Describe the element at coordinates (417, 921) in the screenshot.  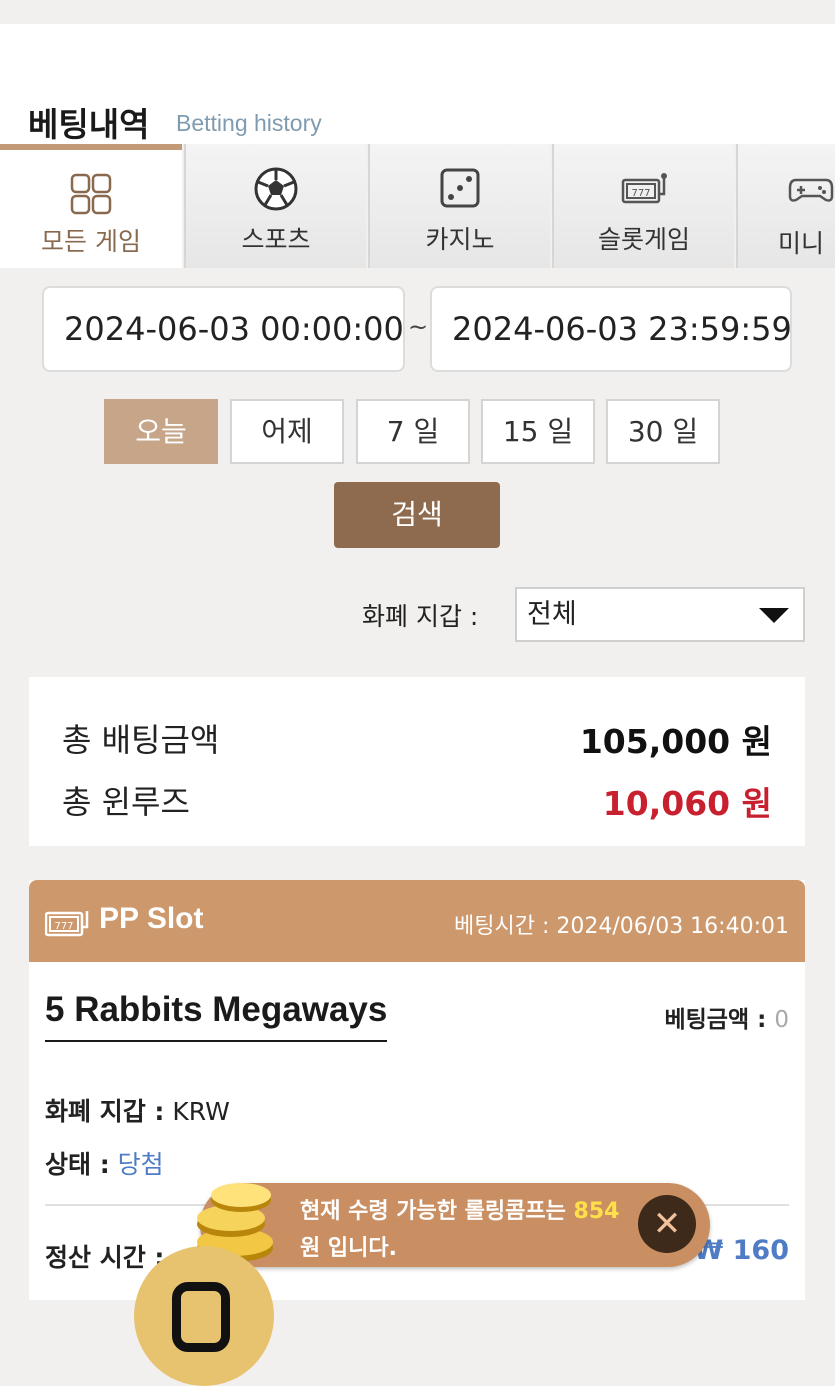
I see `bet-card-header: 777 PP Slot 베팅시간 : 2024/06/03 16:40:01` at that location.